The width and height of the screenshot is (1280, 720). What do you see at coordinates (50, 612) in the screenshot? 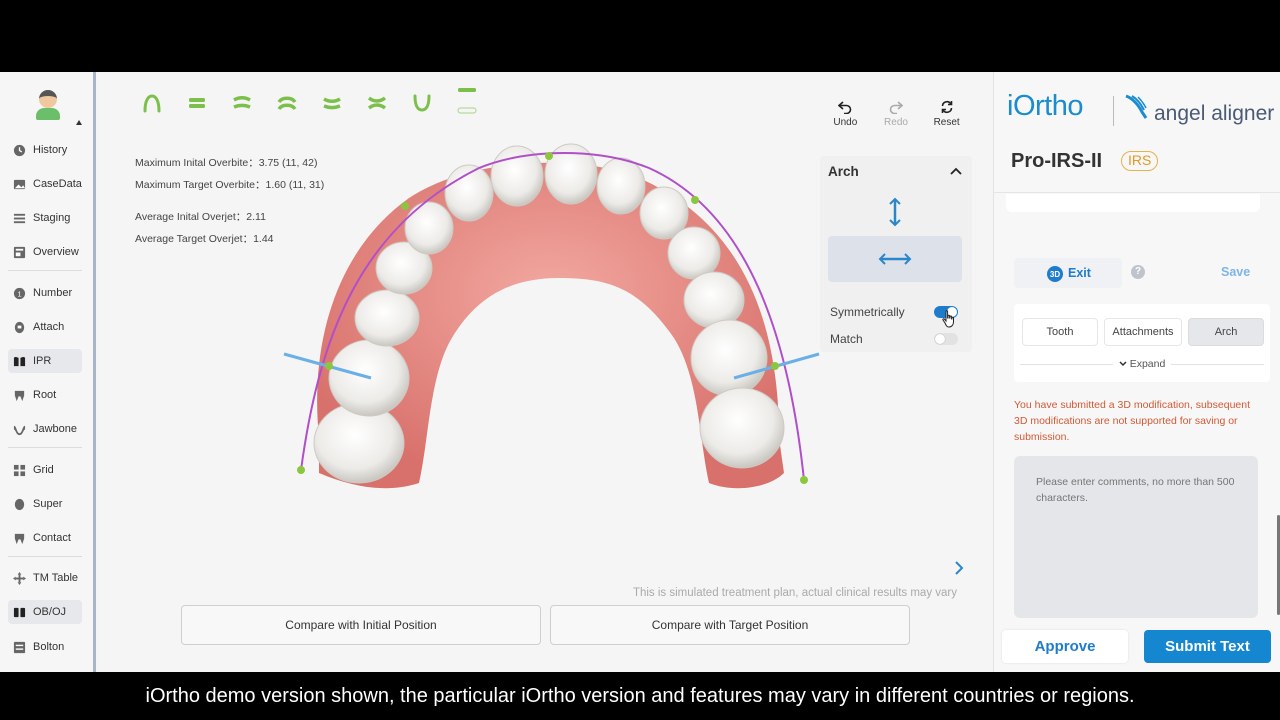
I see `sidebar-item-label: OB/OJ` at bounding box center [50, 612].